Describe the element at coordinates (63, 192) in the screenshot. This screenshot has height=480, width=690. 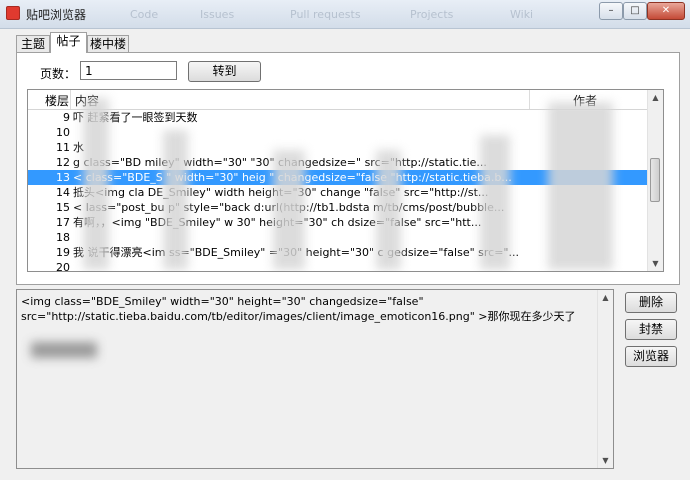
I see `floor-cell: 14` at that location.